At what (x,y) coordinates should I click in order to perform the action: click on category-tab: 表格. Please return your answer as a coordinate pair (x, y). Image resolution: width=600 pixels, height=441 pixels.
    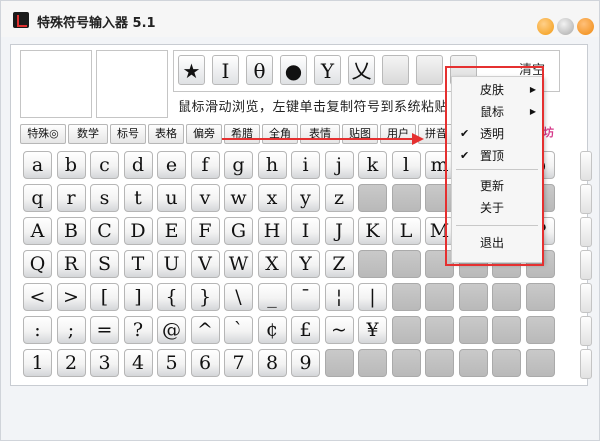
    Looking at the image, I should click on (166, 134).